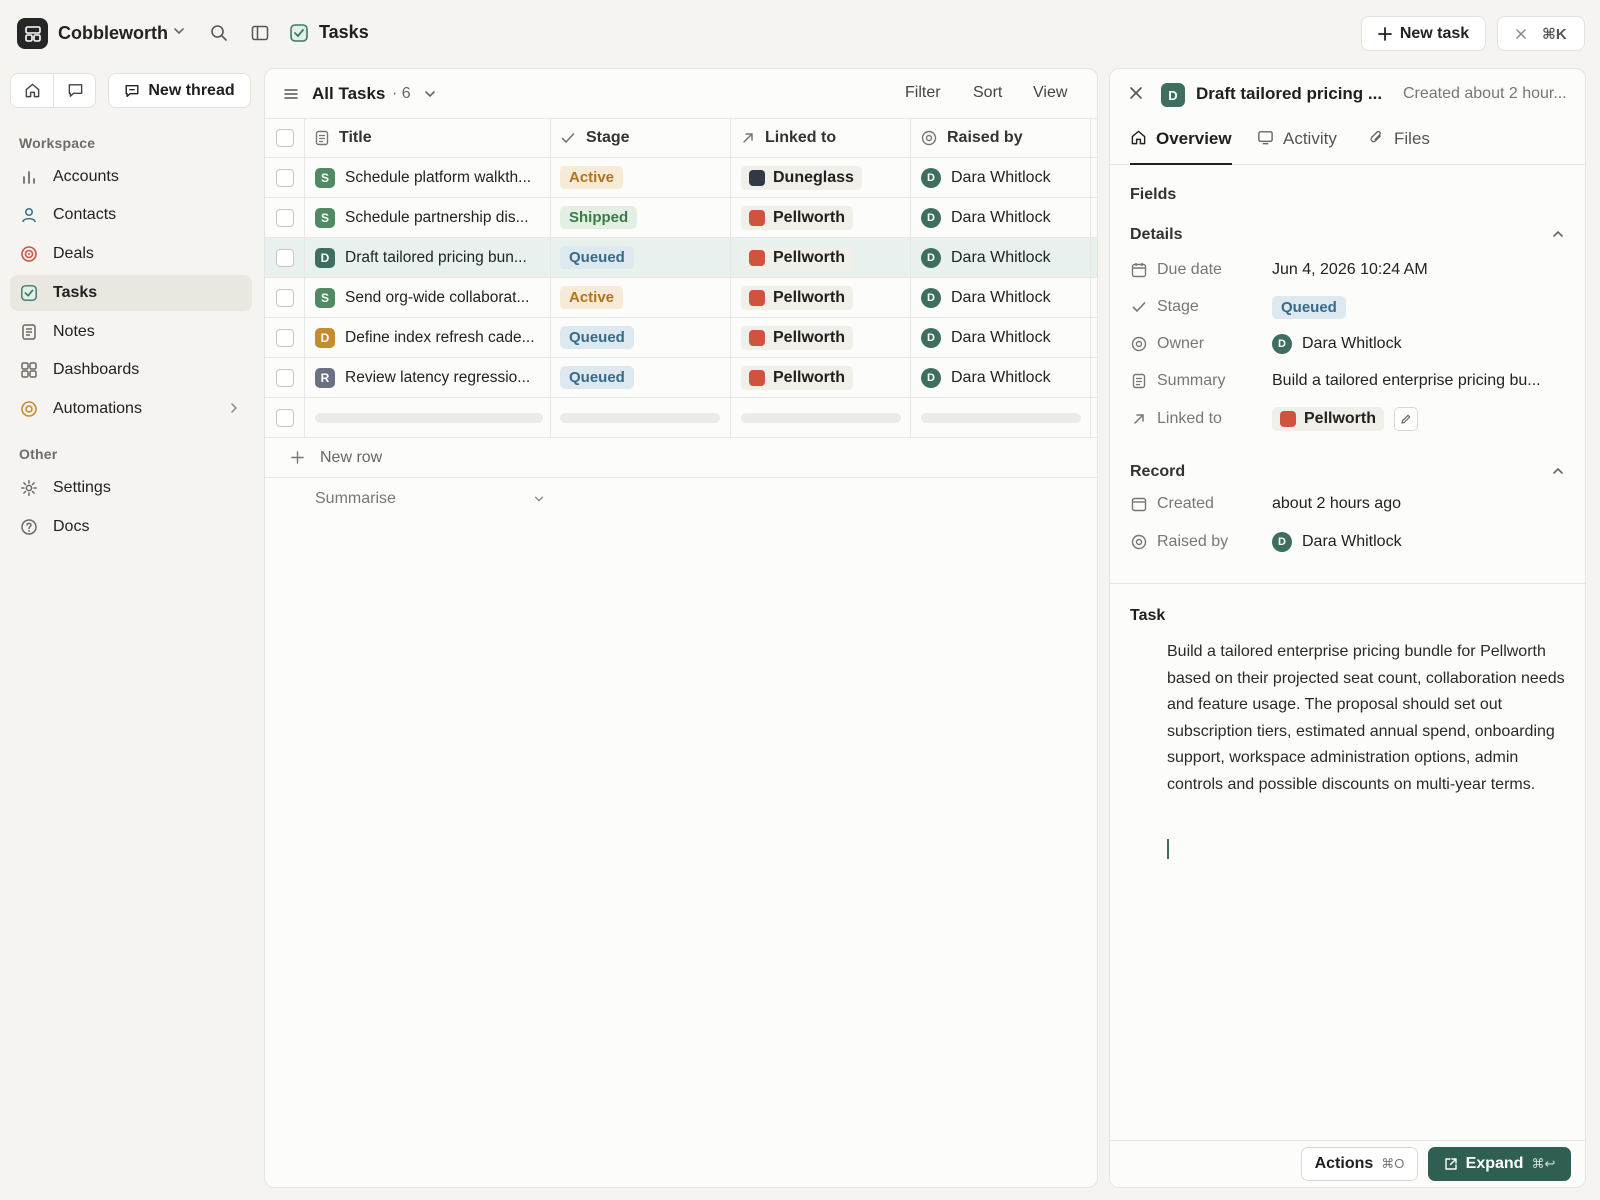 The image size is (1600, 1200). Describe the element at coordinates (75, 90) in the screenshot. I see `threads-button` at that location.